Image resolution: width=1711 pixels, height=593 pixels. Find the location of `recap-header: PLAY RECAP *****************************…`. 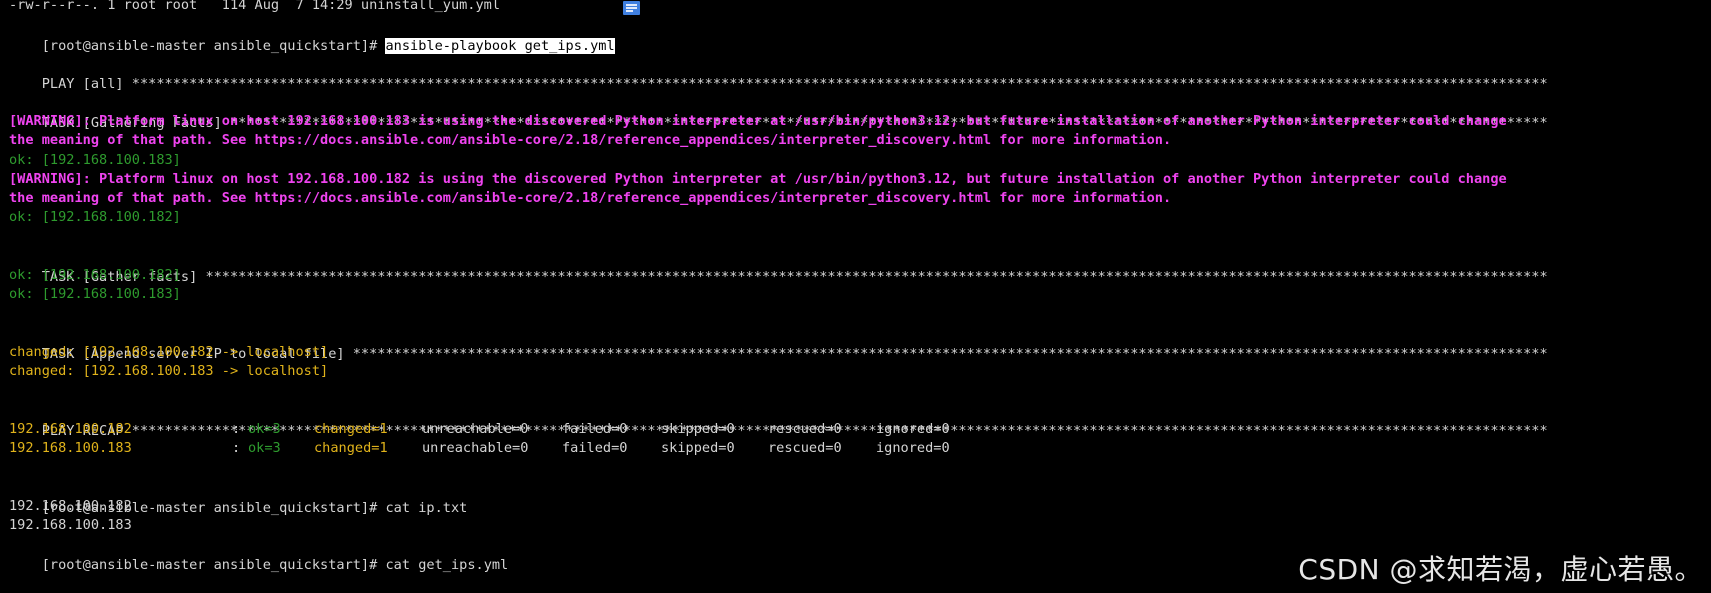

recap-header: PLAY RECAP *****************************… is located at coordinates (778, 419).